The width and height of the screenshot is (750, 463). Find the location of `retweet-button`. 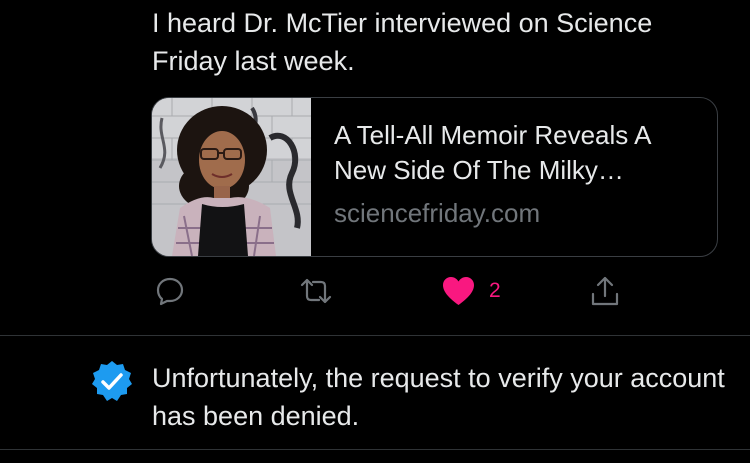

retweet-button is located at coordinates (316, 291).